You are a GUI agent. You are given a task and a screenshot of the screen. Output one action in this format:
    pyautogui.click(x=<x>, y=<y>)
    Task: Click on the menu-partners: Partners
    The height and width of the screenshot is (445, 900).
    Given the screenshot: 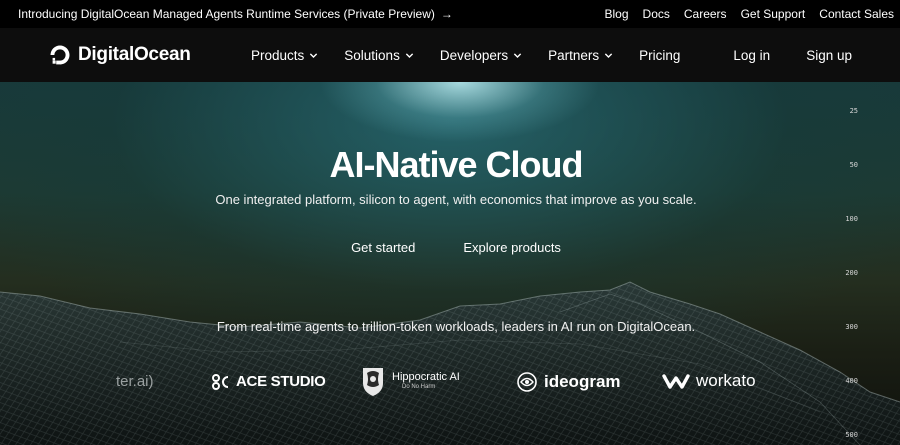 What is the action you would take?
    pyautogui.click(x=580, y=55)
    